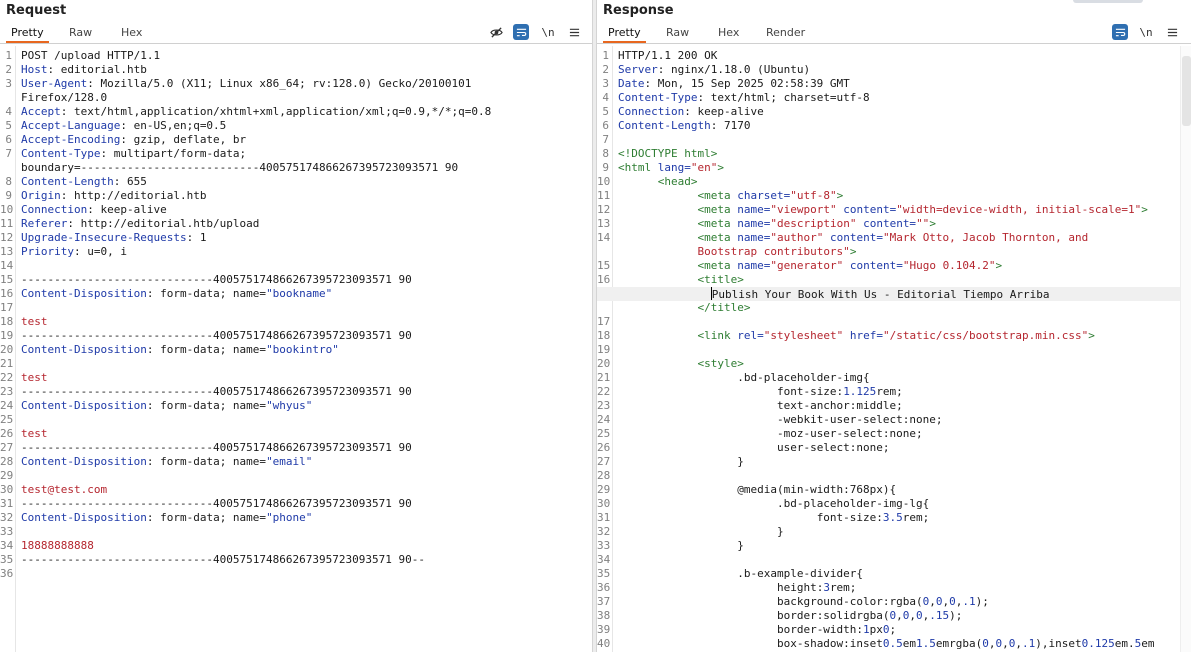  I want to click on code-line: 4 Content-Type: text/html; charset=utf-8, so click(894, 98).